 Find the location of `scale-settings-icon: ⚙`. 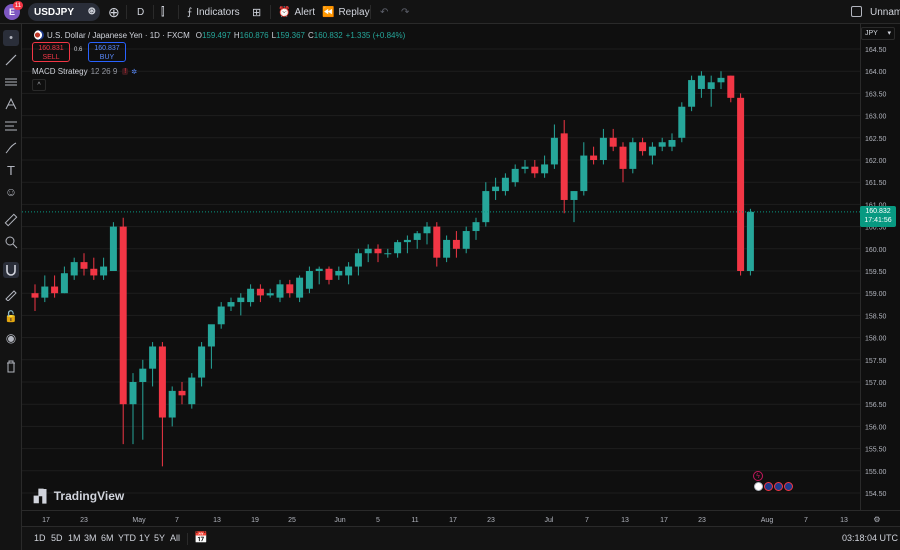

scale-settings-icon: ⚙ is located at coordinates (876, 519).